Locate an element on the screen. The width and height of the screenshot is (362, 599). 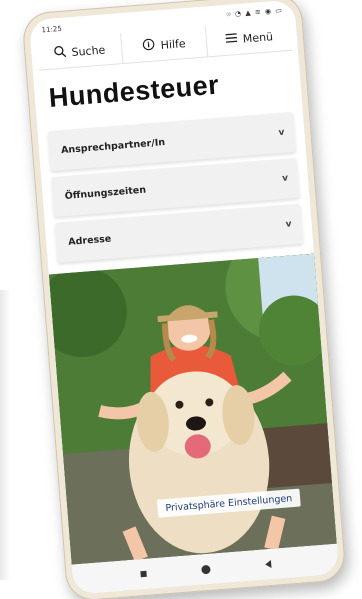
search-icon is located at coordinates (60, 52).